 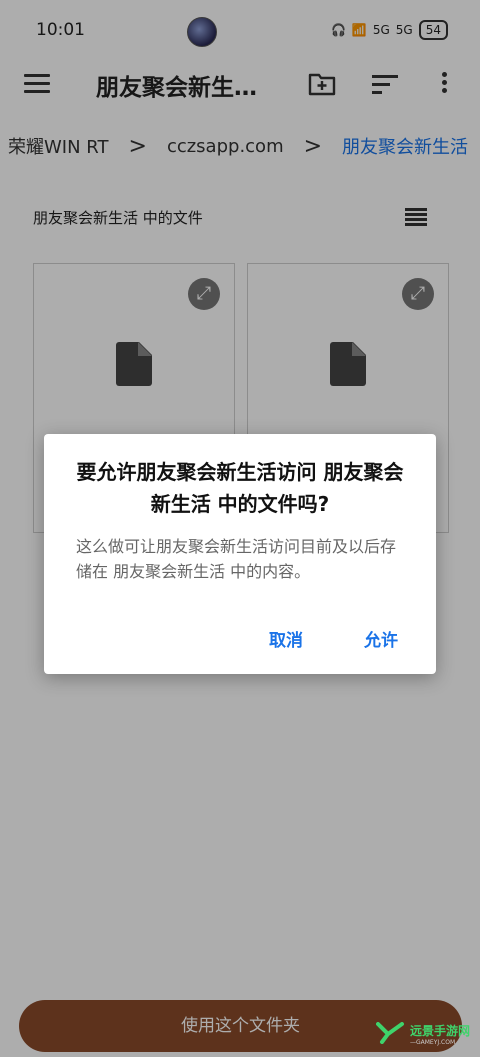 What do you see at coordinates (432, 1042) in the screenshot?
I see `watermark-sub: —GAMEYJ.COM` at bounding box center [432, 1042].